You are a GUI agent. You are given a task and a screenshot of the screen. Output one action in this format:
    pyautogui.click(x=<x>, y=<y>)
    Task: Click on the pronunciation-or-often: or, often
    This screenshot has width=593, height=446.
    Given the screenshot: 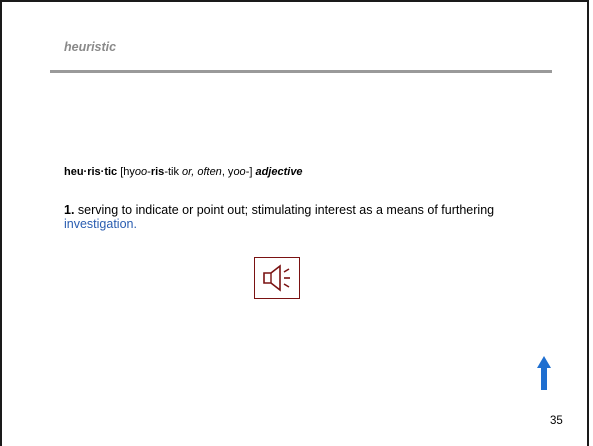 What is the action you would take?
    pyautogui.click(x=202, y=172)
    